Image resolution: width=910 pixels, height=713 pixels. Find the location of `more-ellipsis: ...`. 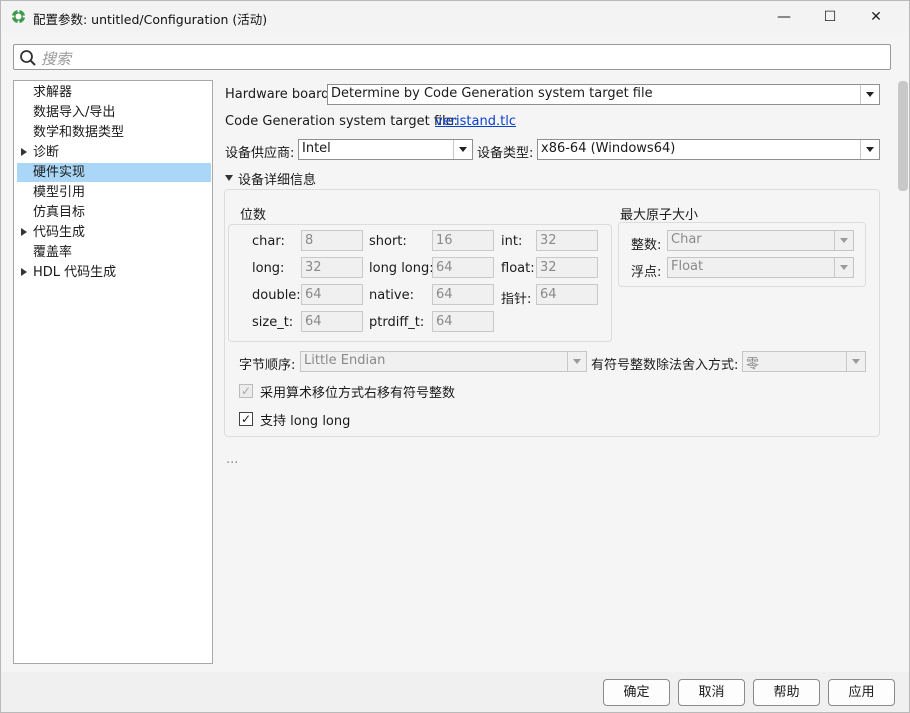

more-ellipsis: ... is located at coordinates (232, 459).